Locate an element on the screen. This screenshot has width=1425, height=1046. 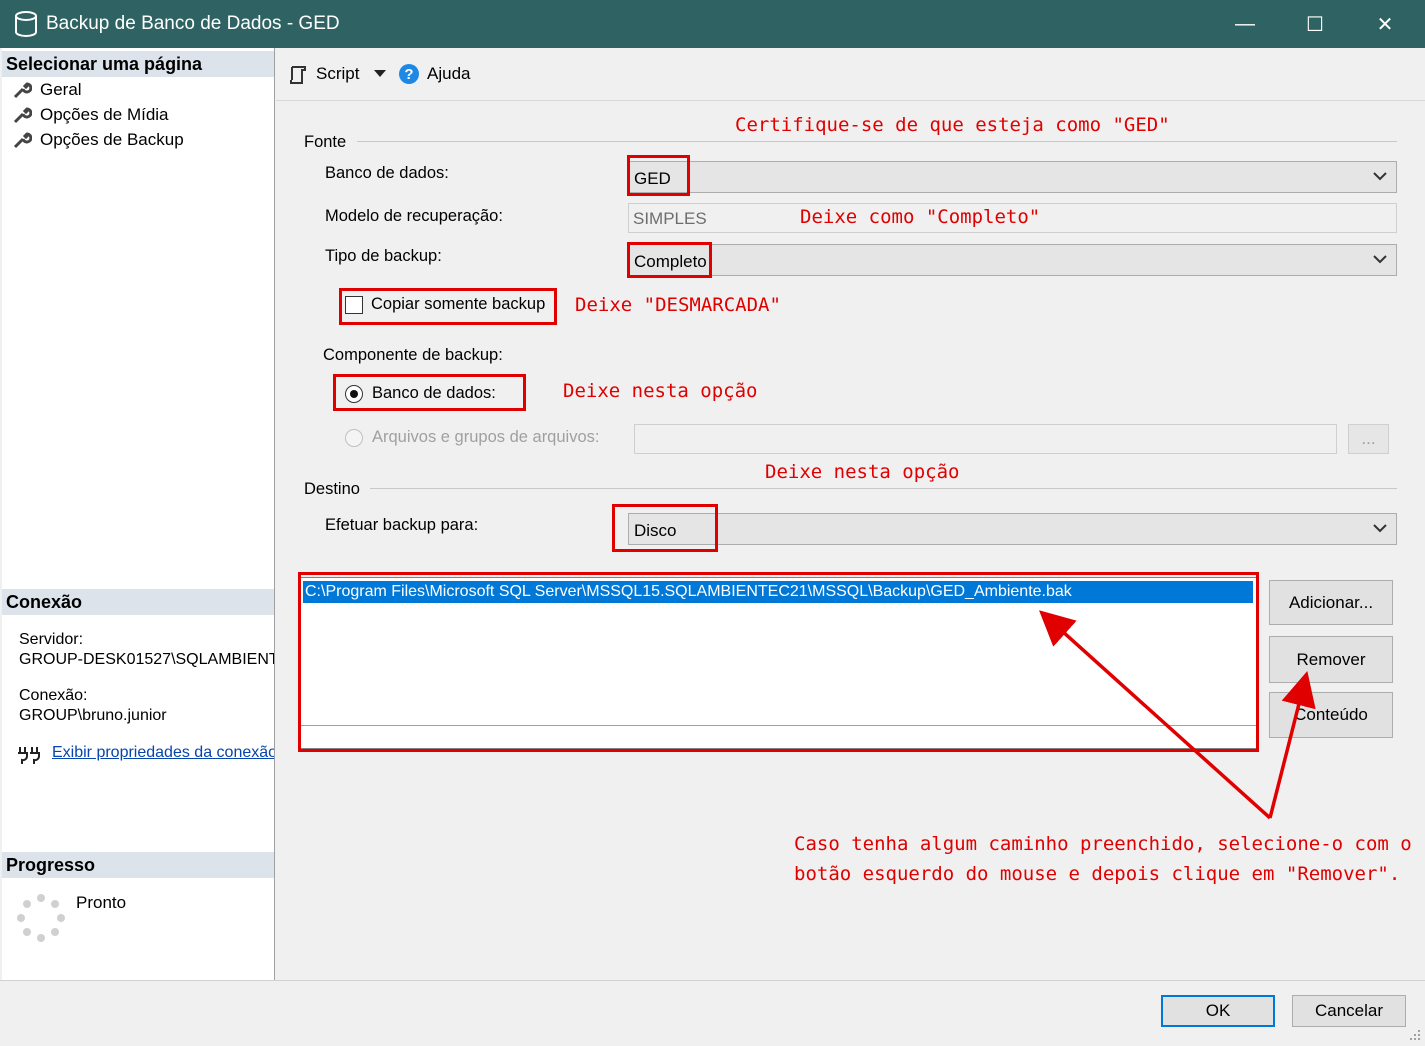
progress-status: Pronto is located at coordinates (101, 902).